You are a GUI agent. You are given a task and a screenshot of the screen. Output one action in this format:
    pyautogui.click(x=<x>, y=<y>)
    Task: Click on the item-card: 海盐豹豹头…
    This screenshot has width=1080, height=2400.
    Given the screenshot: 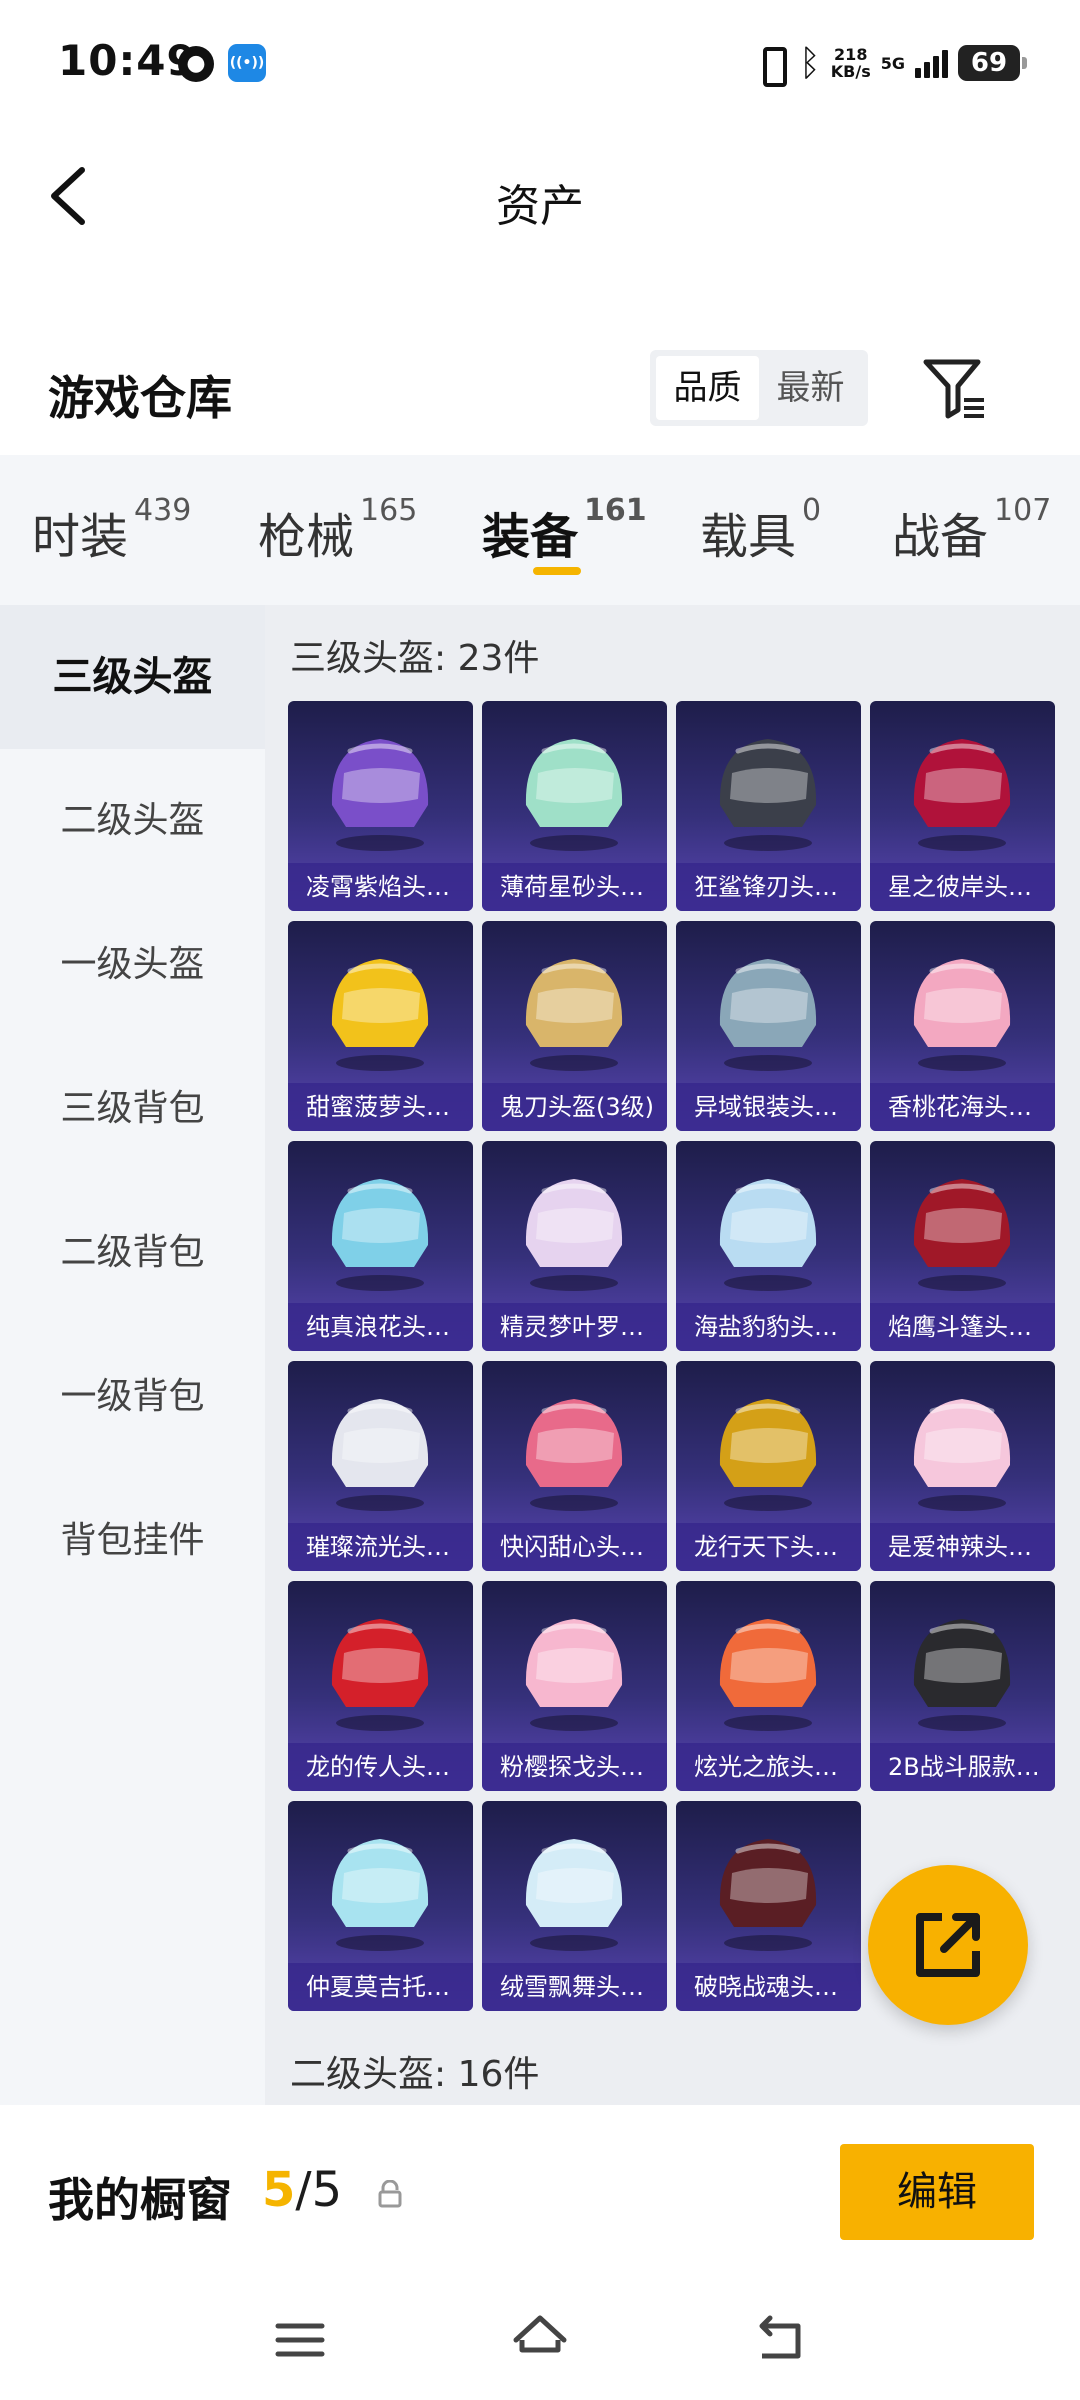 What is the action you would take?
    pyautogui.click(x=768, y=1246)
    